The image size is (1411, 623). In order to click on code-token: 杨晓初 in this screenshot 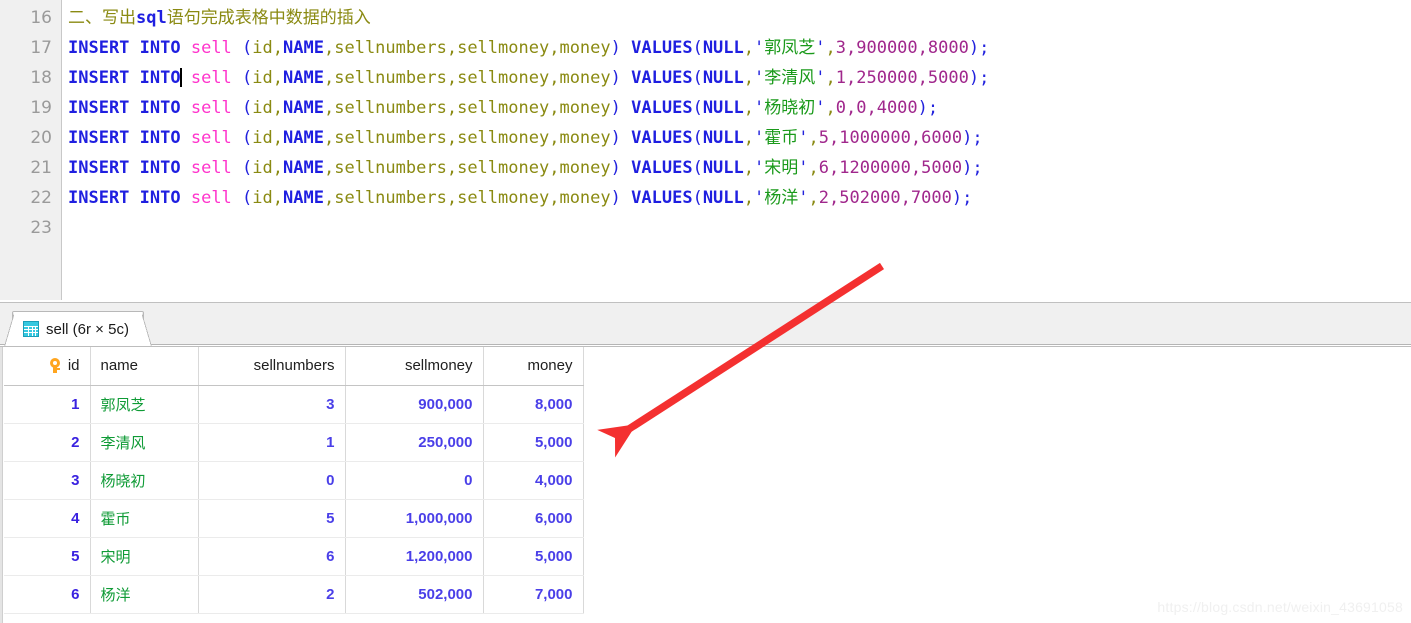, I will do `click(790, 108)`.